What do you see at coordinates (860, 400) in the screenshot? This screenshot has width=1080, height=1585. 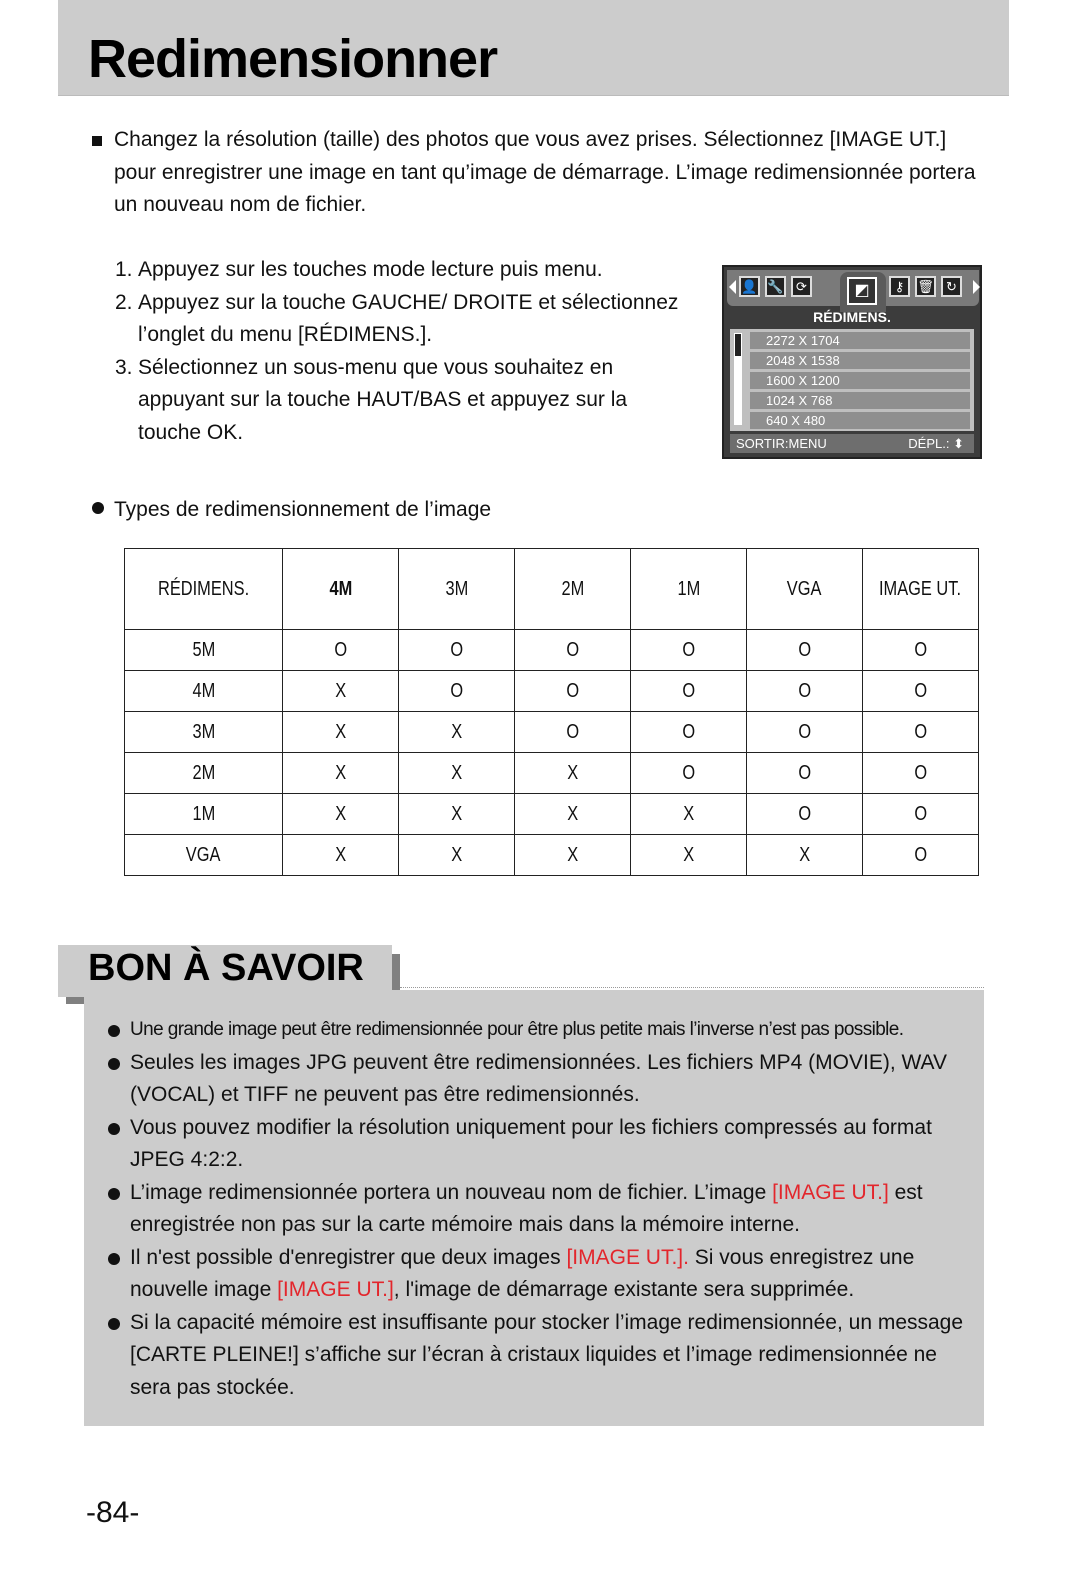 I see `camera-option: 1024 X 768` at bounding box center [860, 400].